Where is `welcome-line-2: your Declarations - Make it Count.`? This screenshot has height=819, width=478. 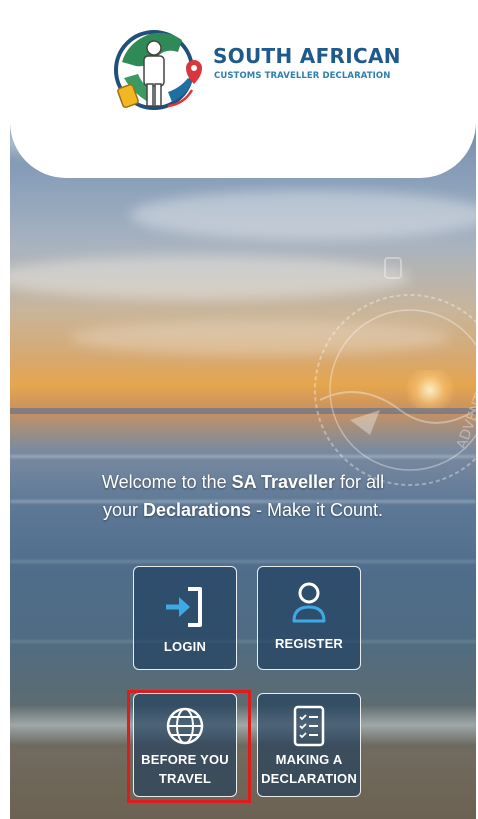 welcome-line-2: your Declarations - Make it Count. is located at coordinates (243, 510).